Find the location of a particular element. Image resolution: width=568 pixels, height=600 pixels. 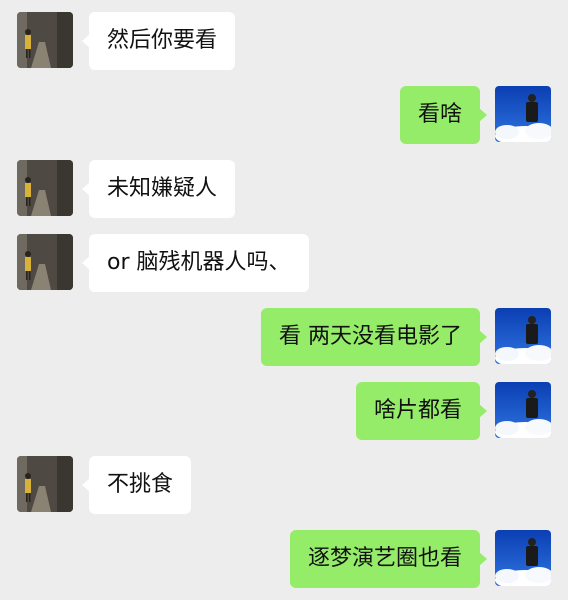

message-bubble: 看啥 is located at coordinates (439, 115).